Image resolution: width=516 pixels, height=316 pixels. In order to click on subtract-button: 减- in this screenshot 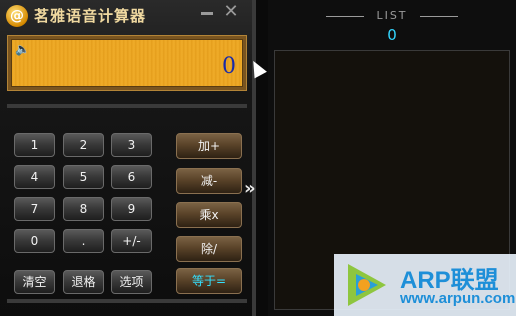, I will do `click(209, 181)`.